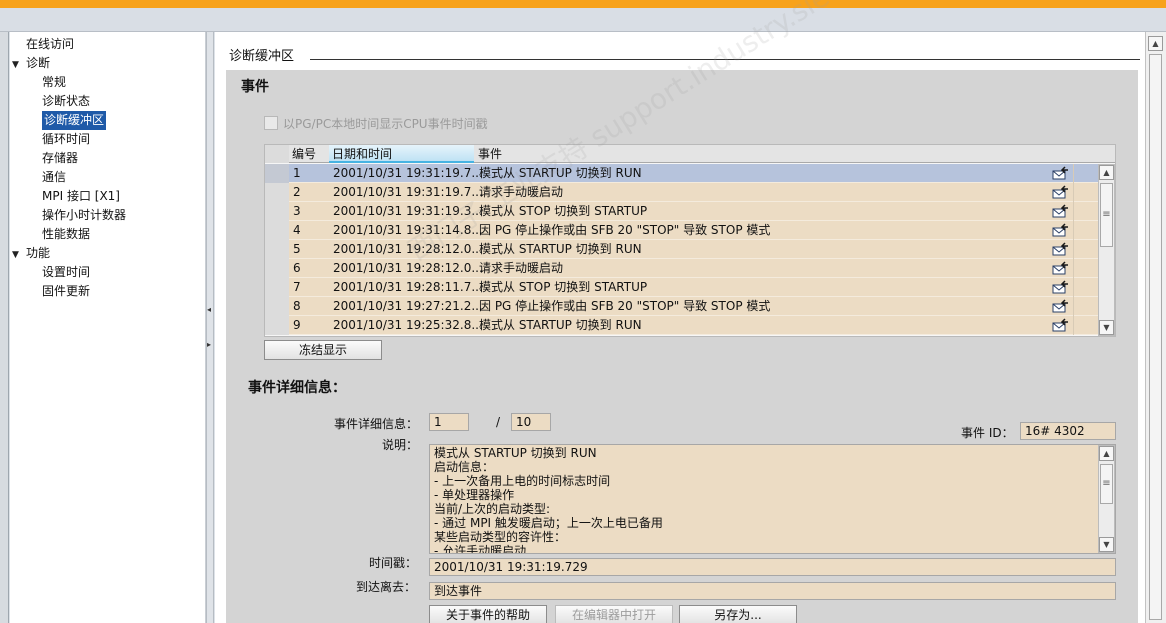 Image resolution: width=1166 pixels, height=623 pixels. What do you see at coordinates (548, 523) in the screenshot?
I see `description-line: - 通过 MPI 触发暖启动；上一次上电已备用` at bounding box center [548, 523].